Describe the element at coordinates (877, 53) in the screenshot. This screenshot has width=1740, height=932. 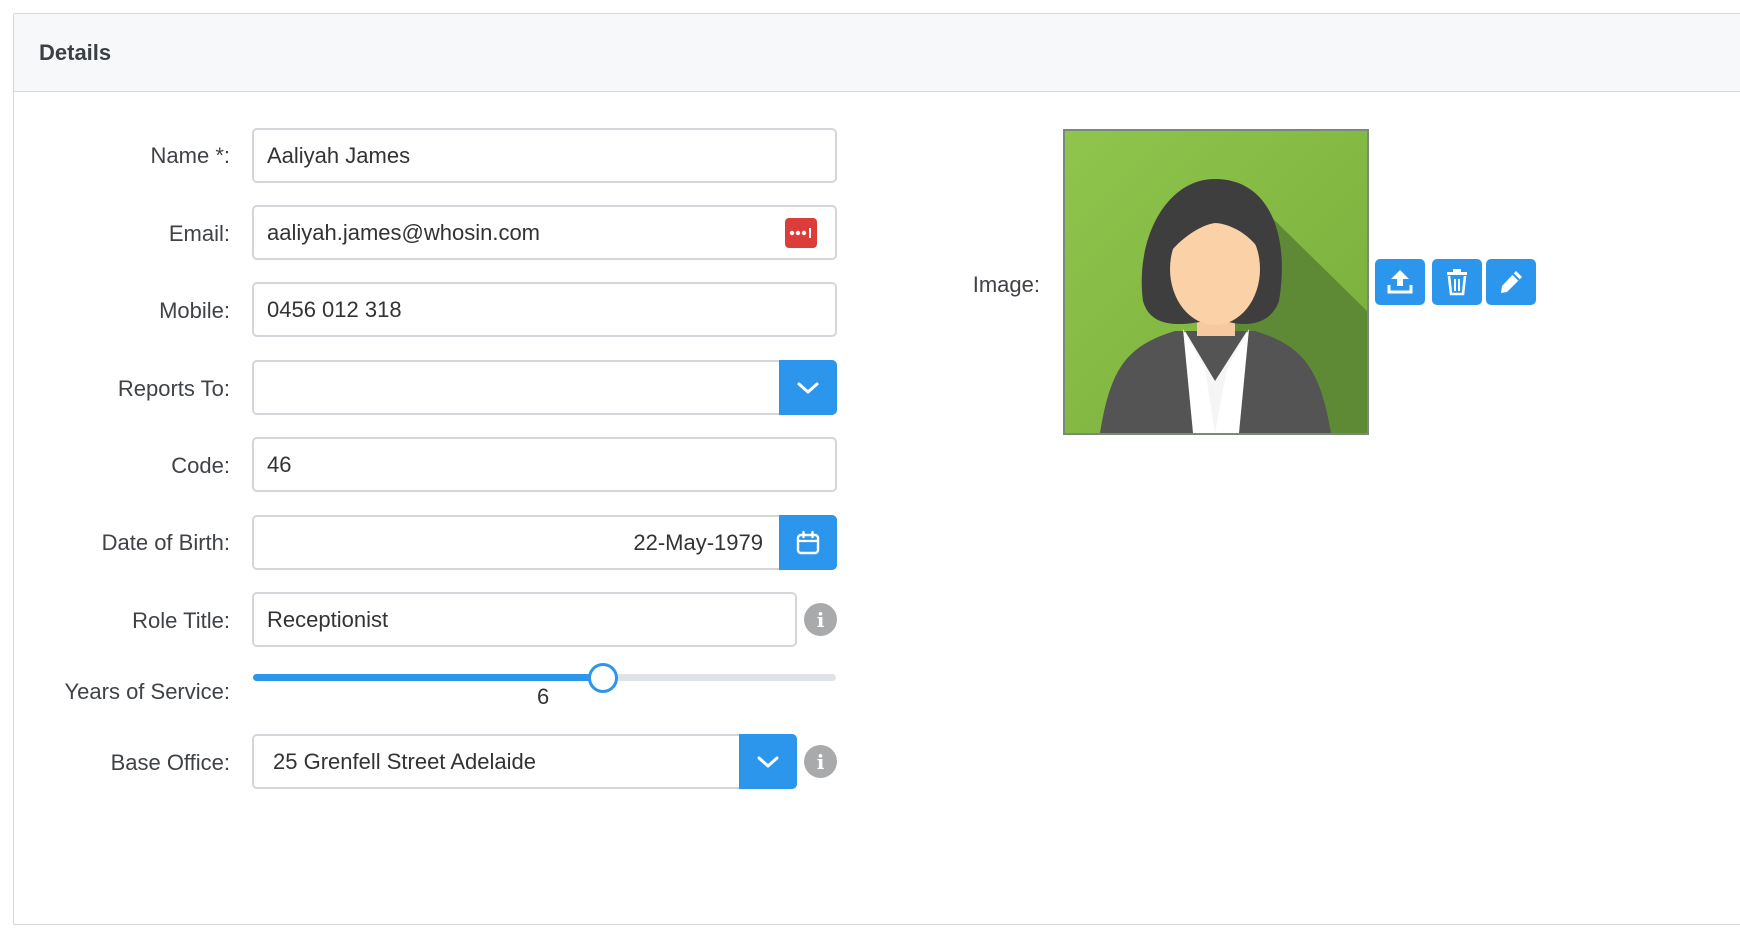
I see `panel-header: Details` at that location.